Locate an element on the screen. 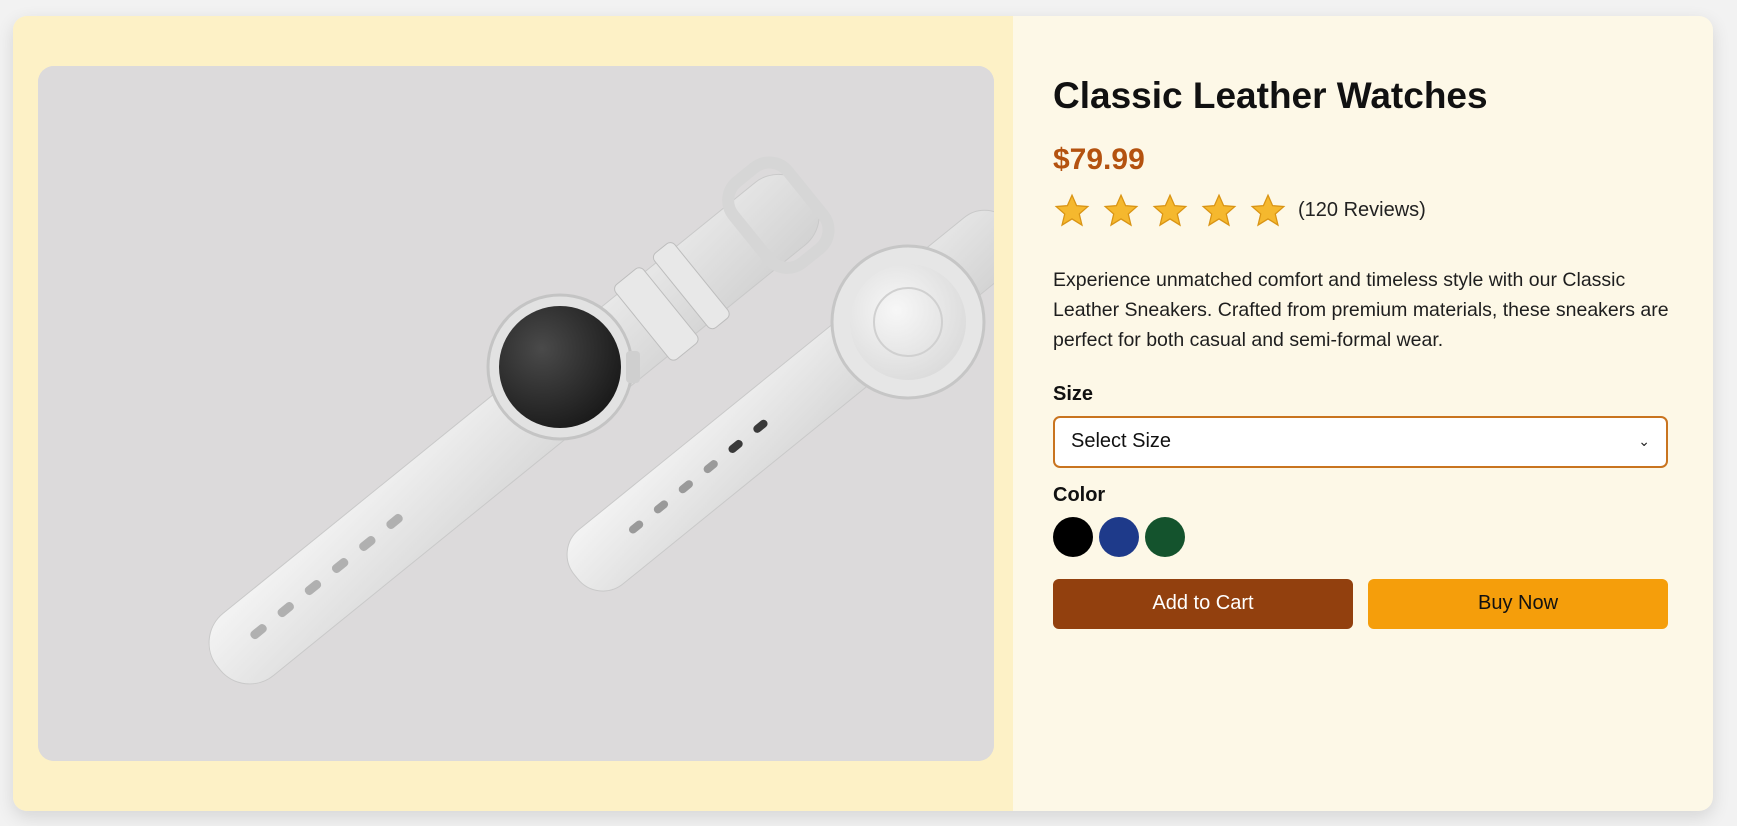 The width and height of the screenshot is (1737, 826). review-count: (120 Reviews) is located at coordinates (1362, 210).